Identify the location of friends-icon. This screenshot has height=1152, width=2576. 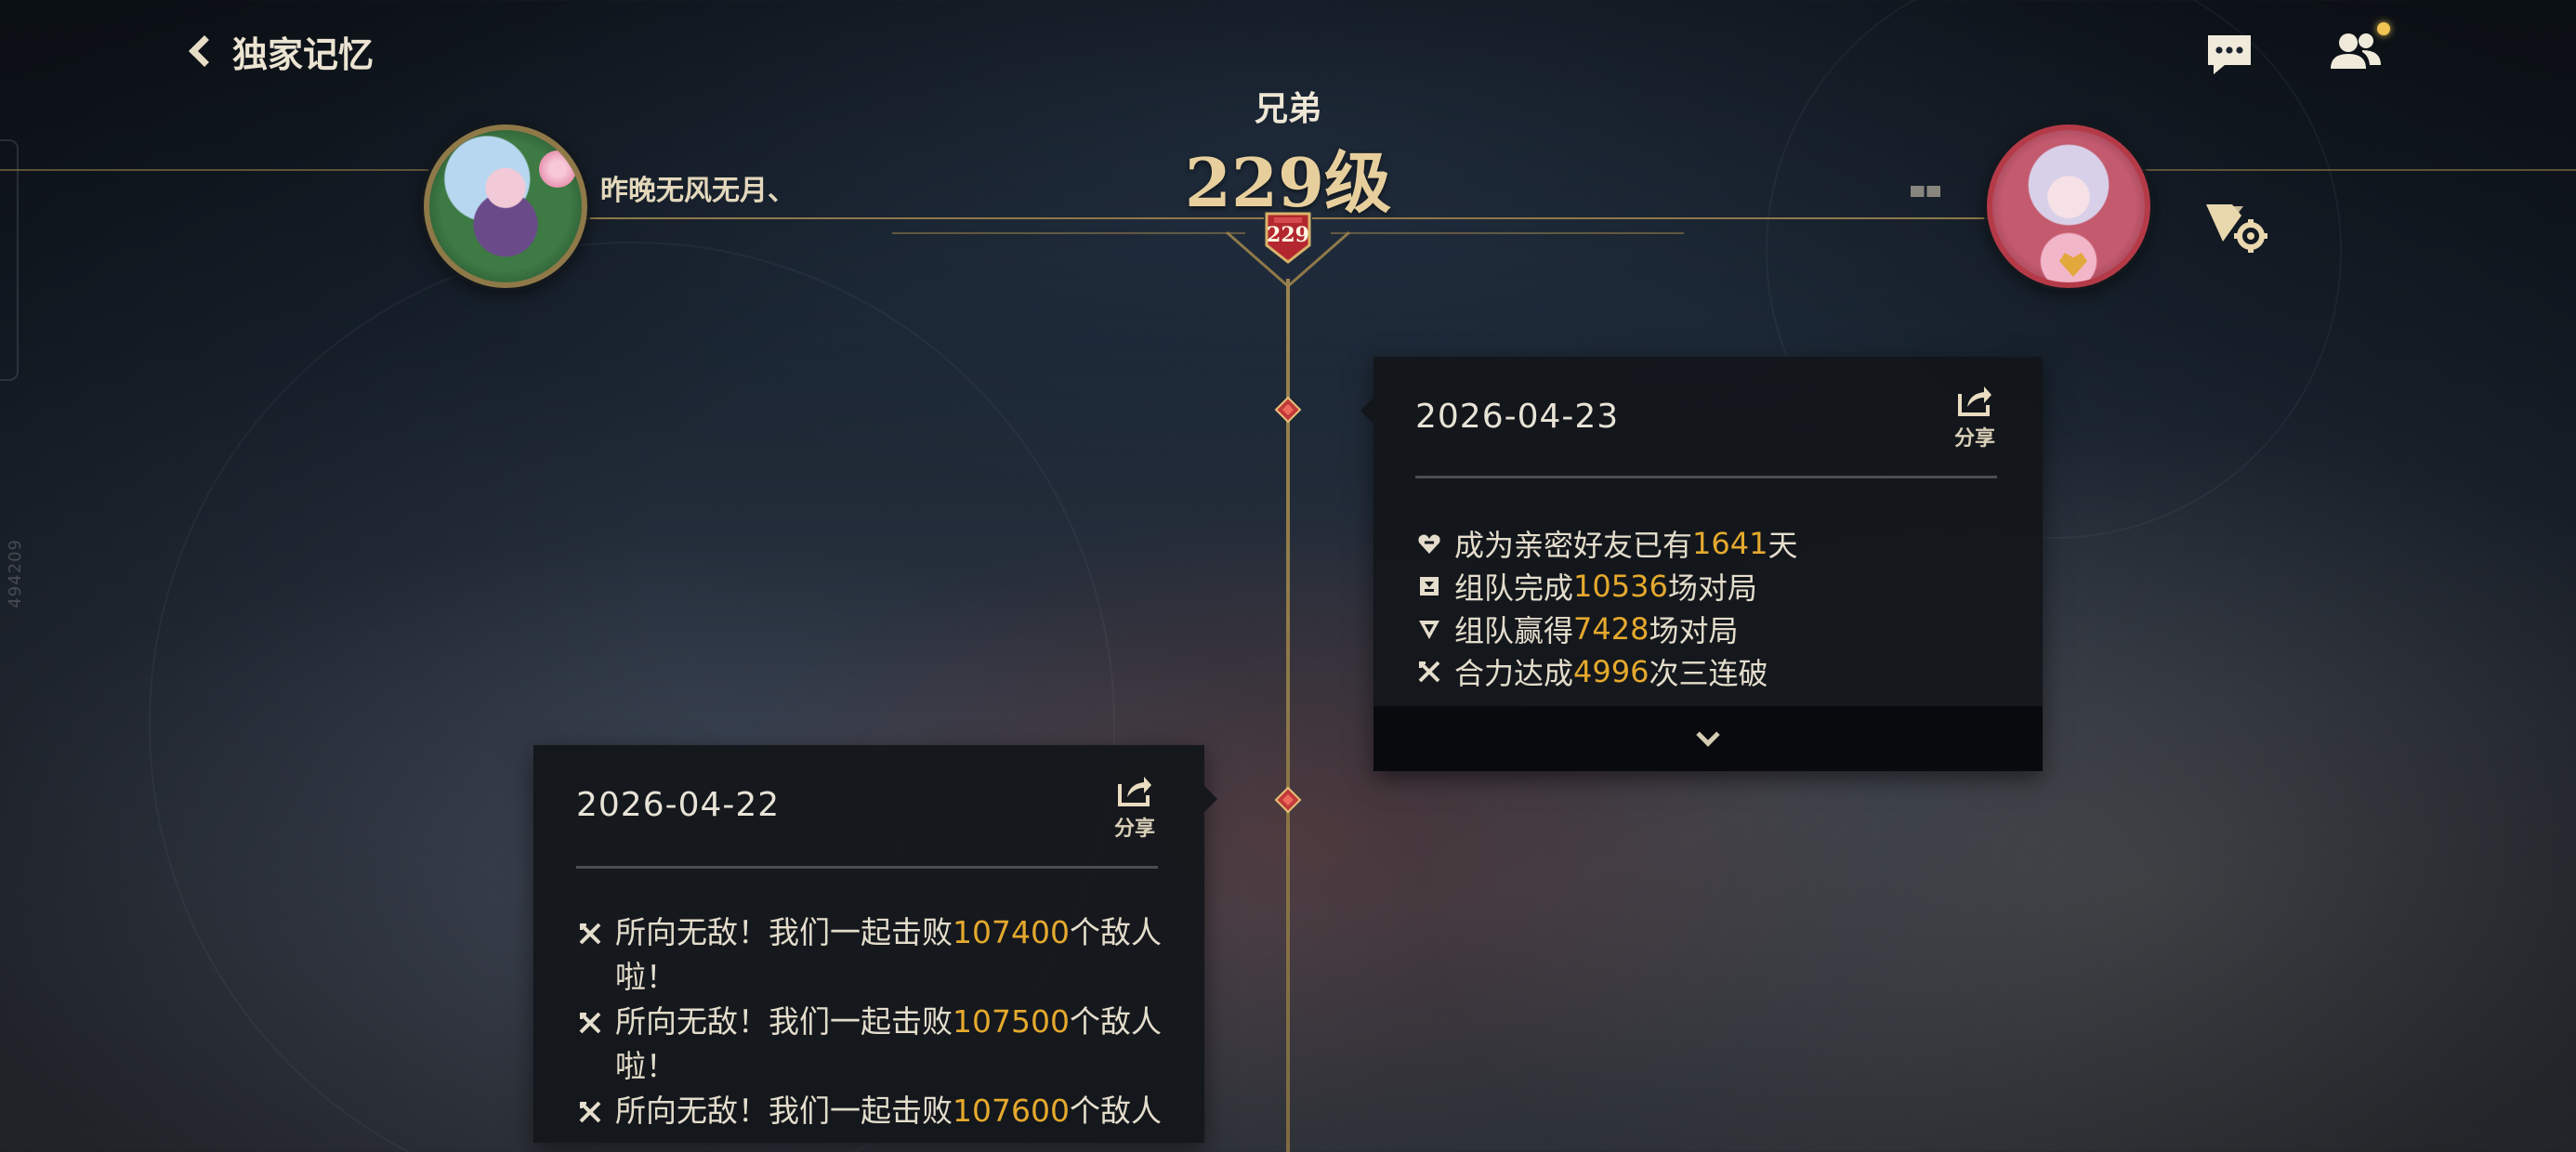
(2356, 51).